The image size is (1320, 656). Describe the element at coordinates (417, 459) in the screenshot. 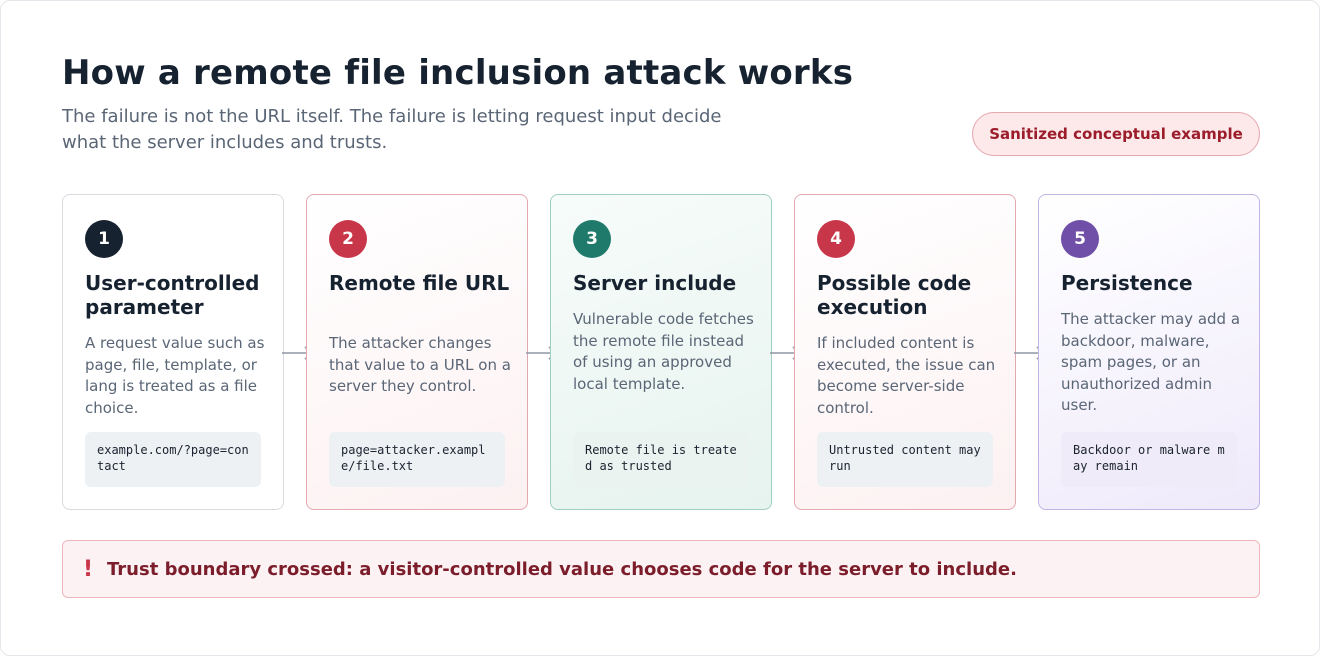

I see `step-code-example: page=attacker.example/file.txt` at that location.